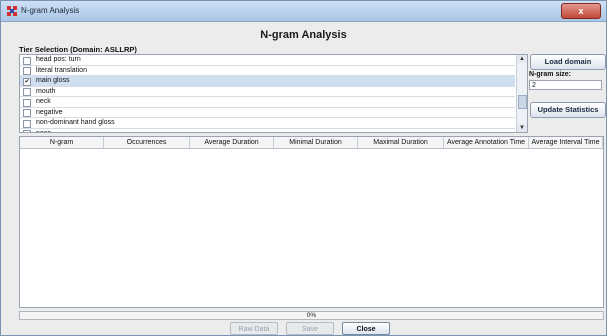 The image size is (607, 336). Describe the element at coordinates (147, 142) in the screenshot. I see `column-header: Occurrences` at that location.